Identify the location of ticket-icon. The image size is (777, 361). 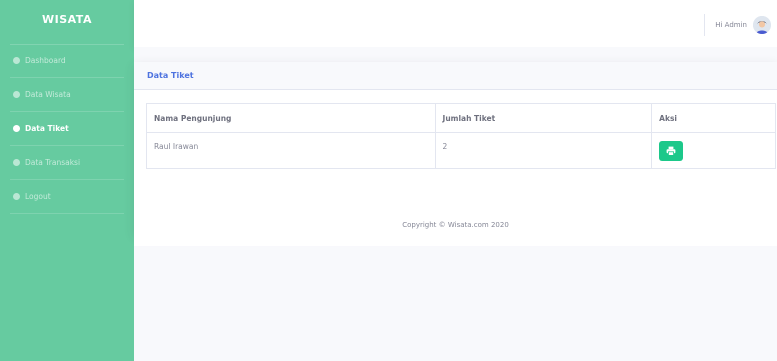
(16, 128).